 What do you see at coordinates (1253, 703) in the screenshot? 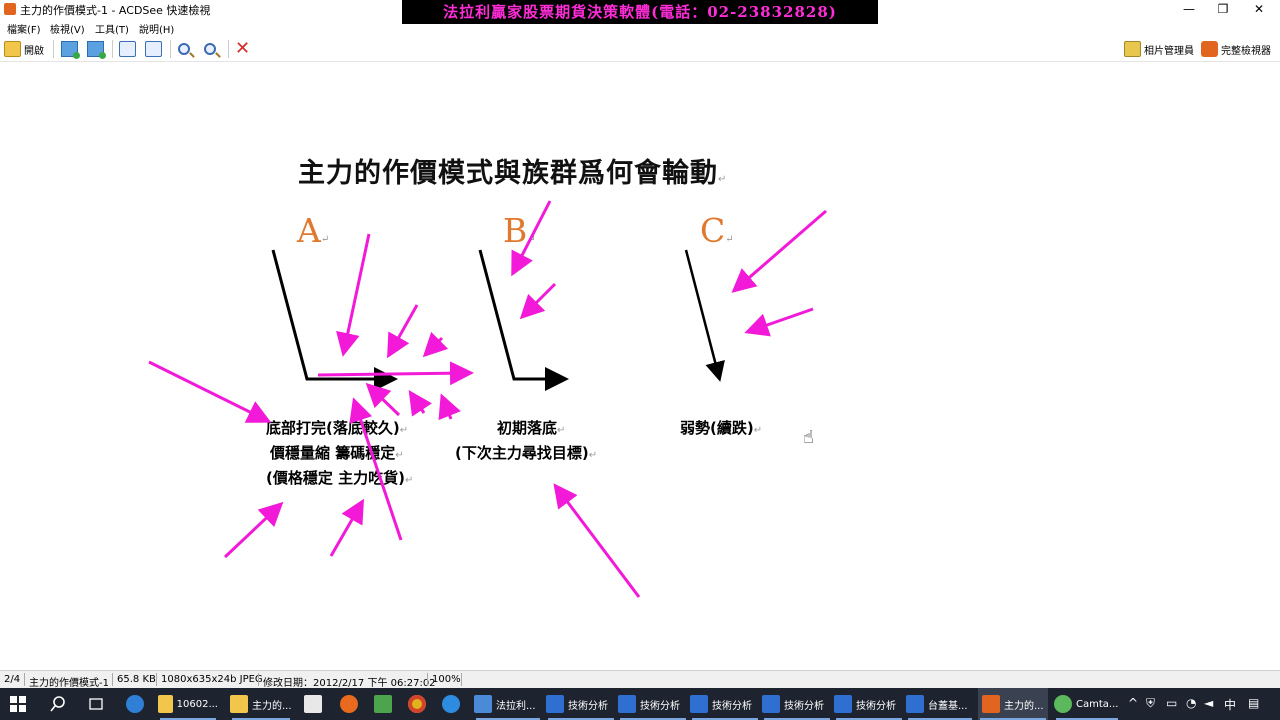
I see `notification-icon: ▤` at bounding box center [1253, 703].